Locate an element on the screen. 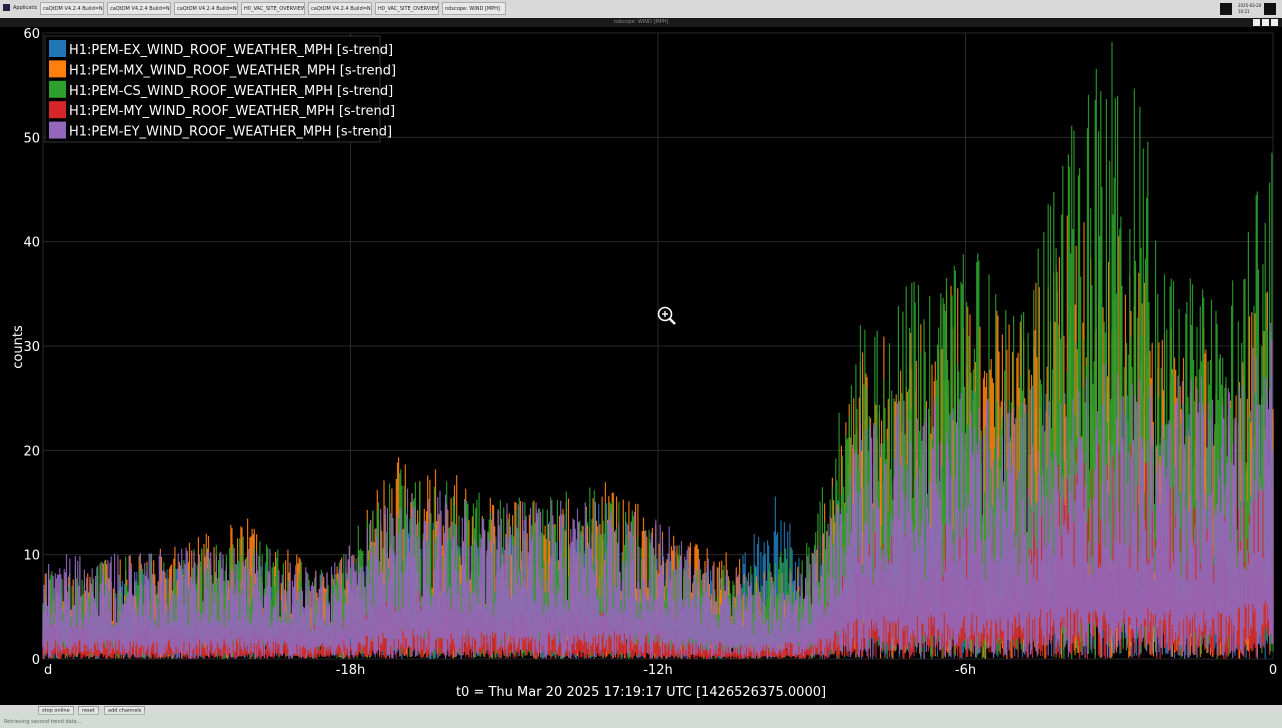  x-tick-label: 0 is located at coordinates (1273, 670).